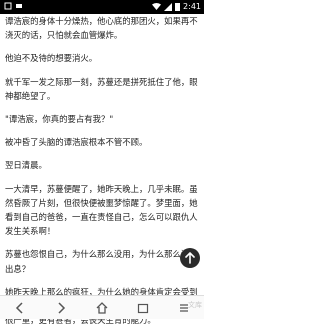  What do you see at coordinates (195, 305) in the screenshot?
I see `watermark: 文库` at bounding box center [195, 305].